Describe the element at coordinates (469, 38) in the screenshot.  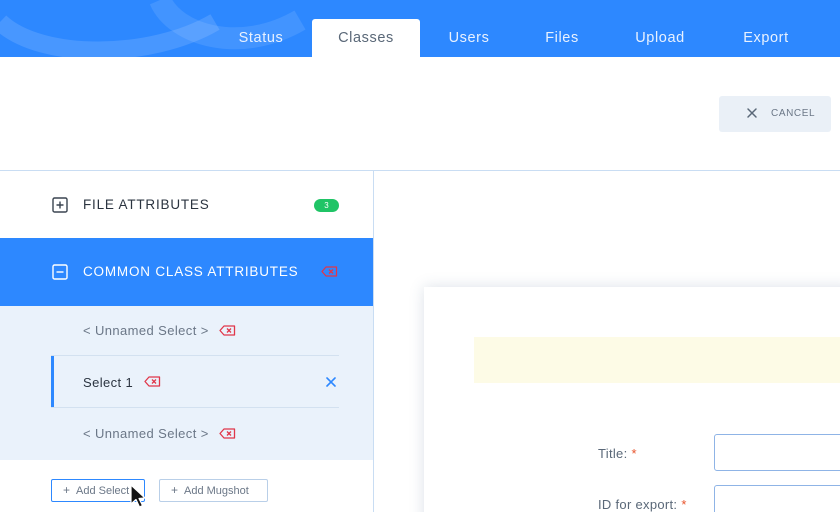
I see `tab-users: Users` at that location.